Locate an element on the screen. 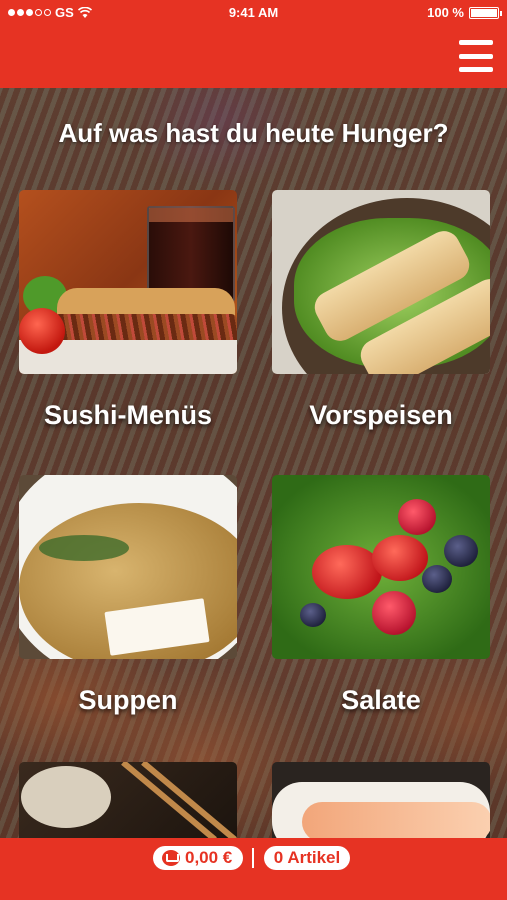  category-tile-sushi-menus: Sushi-Menüs is located at coordinates (128, 310).